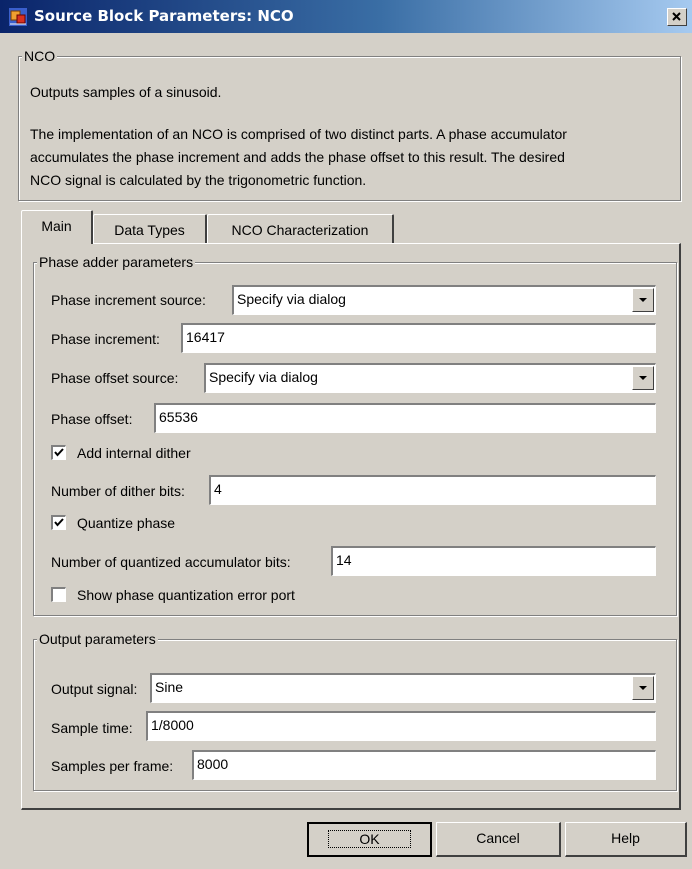 The height and width of the screenshot is (869, 692). I want to click on add-internal-dither-checkbox, so click(58, 452).